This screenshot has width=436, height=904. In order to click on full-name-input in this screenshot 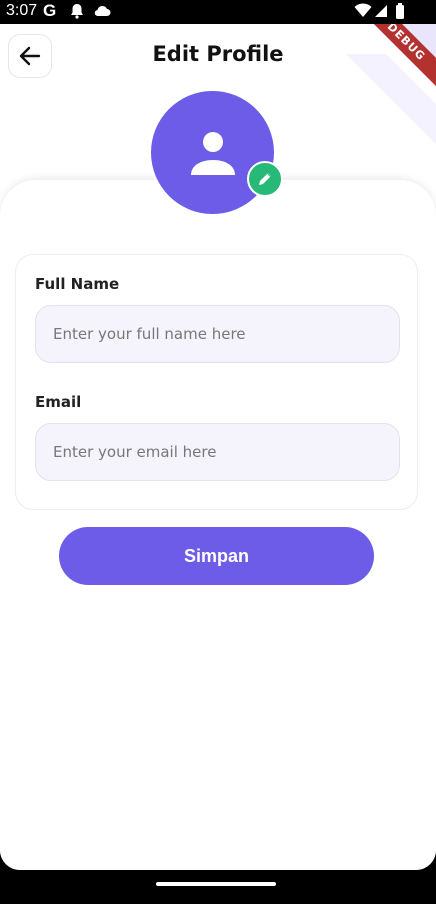, I will do `click(217, 334)`.